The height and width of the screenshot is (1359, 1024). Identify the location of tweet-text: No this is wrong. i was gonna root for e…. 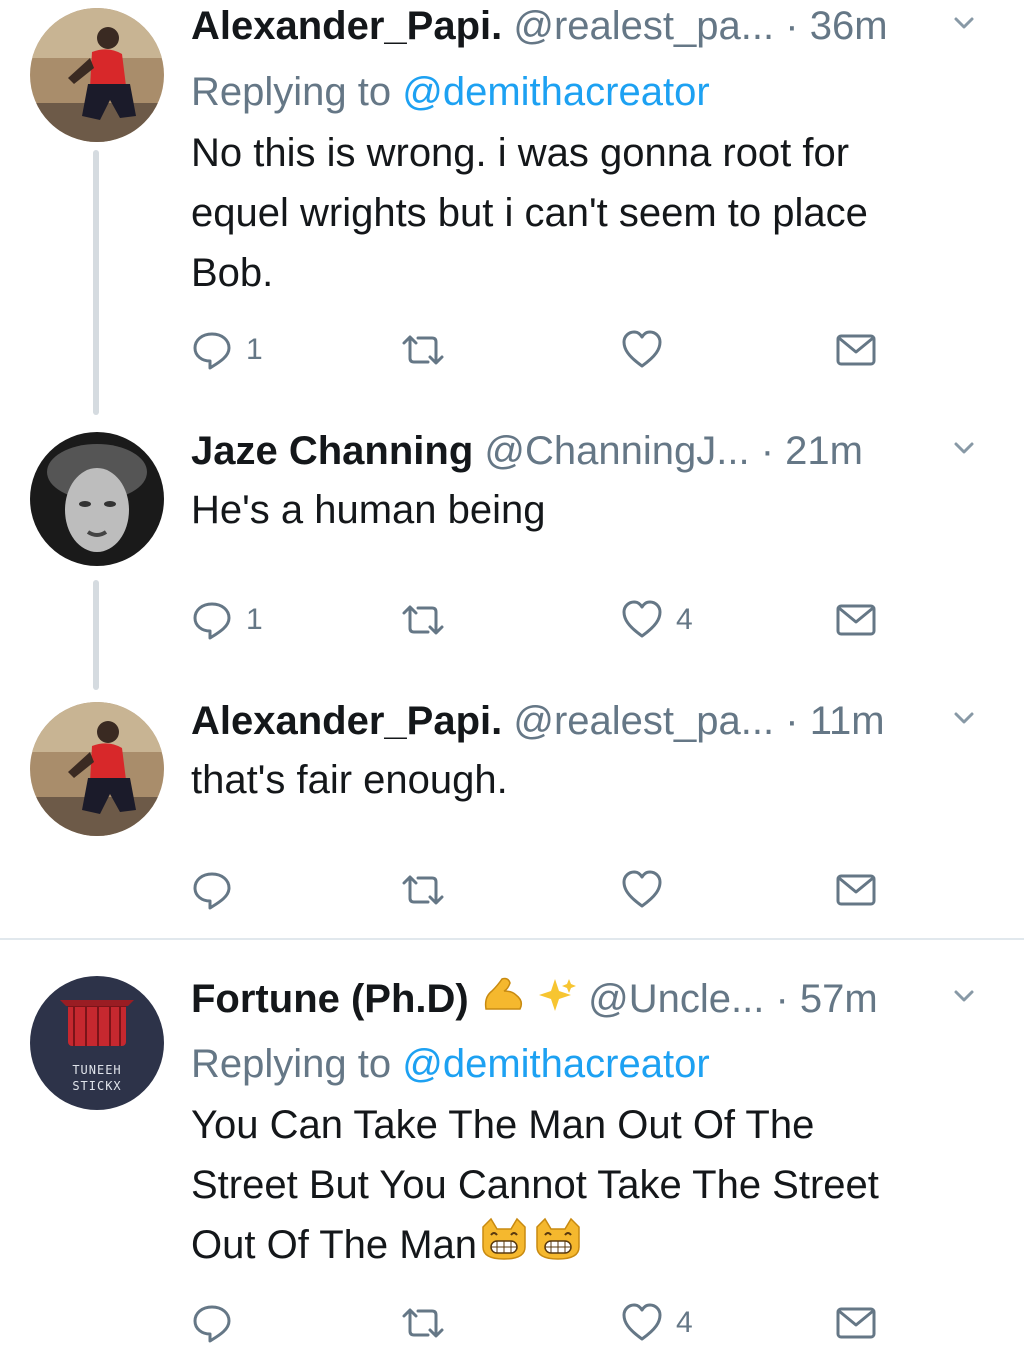
(591, 213).